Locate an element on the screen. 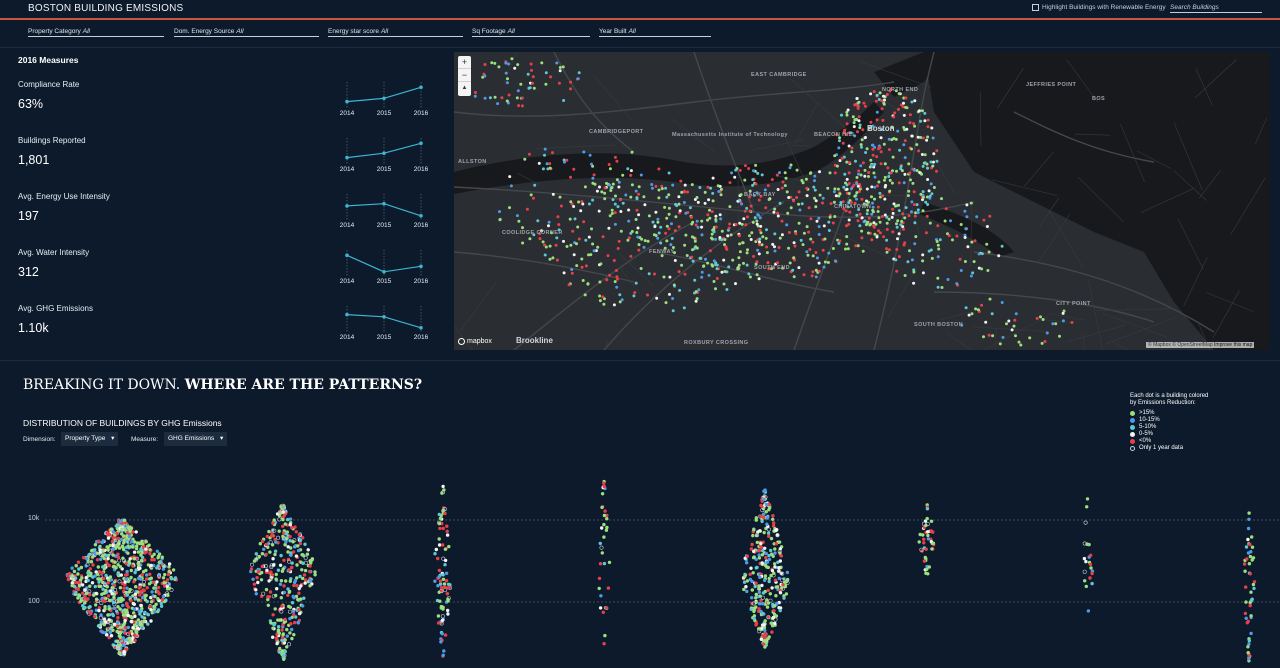 The height and width of the screenshot is (668, 1280). zoom-in-button: + is located at coordinates (464, 62).